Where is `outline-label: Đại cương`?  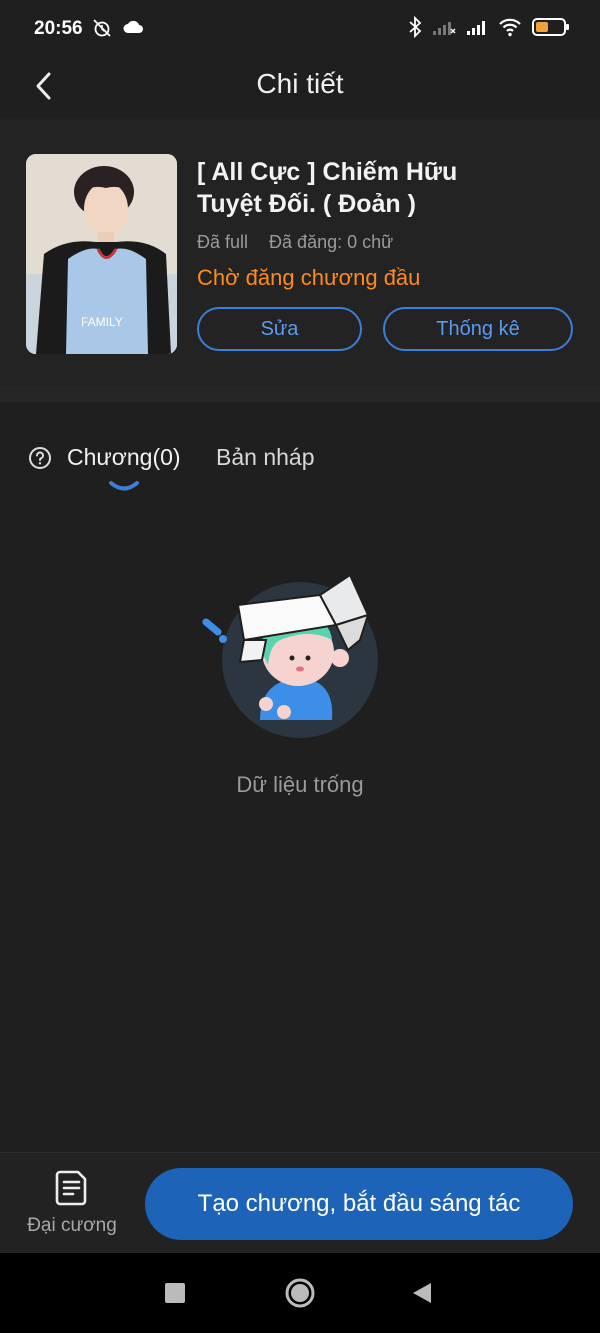 outline-label: Đại cương is located at coordinates (72, 1225).